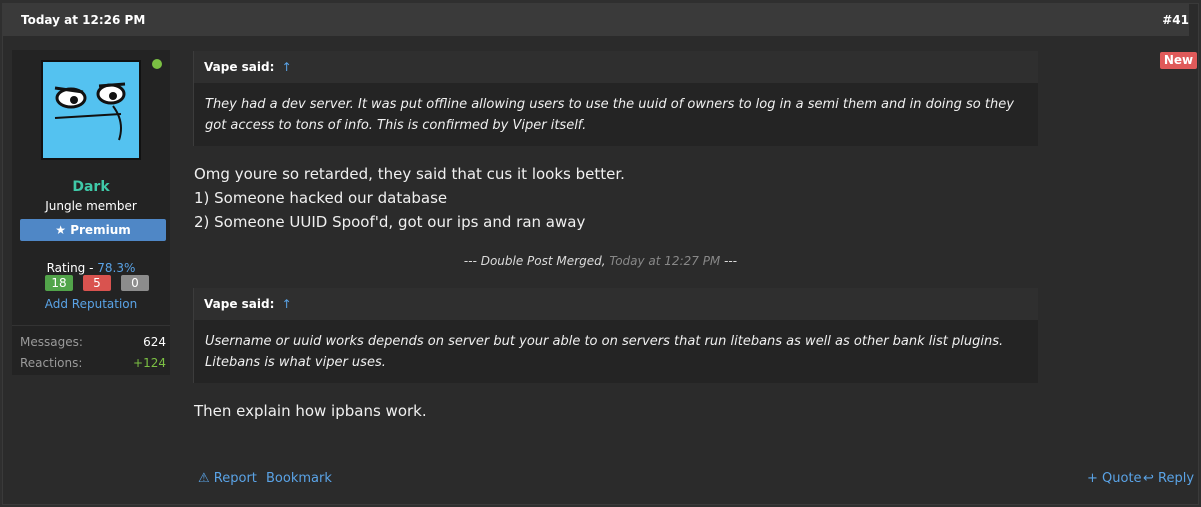  Describe the element at coordinates (91, 304) in the screenshot. I see `add-reputation-link: Add Reputation` at that location.